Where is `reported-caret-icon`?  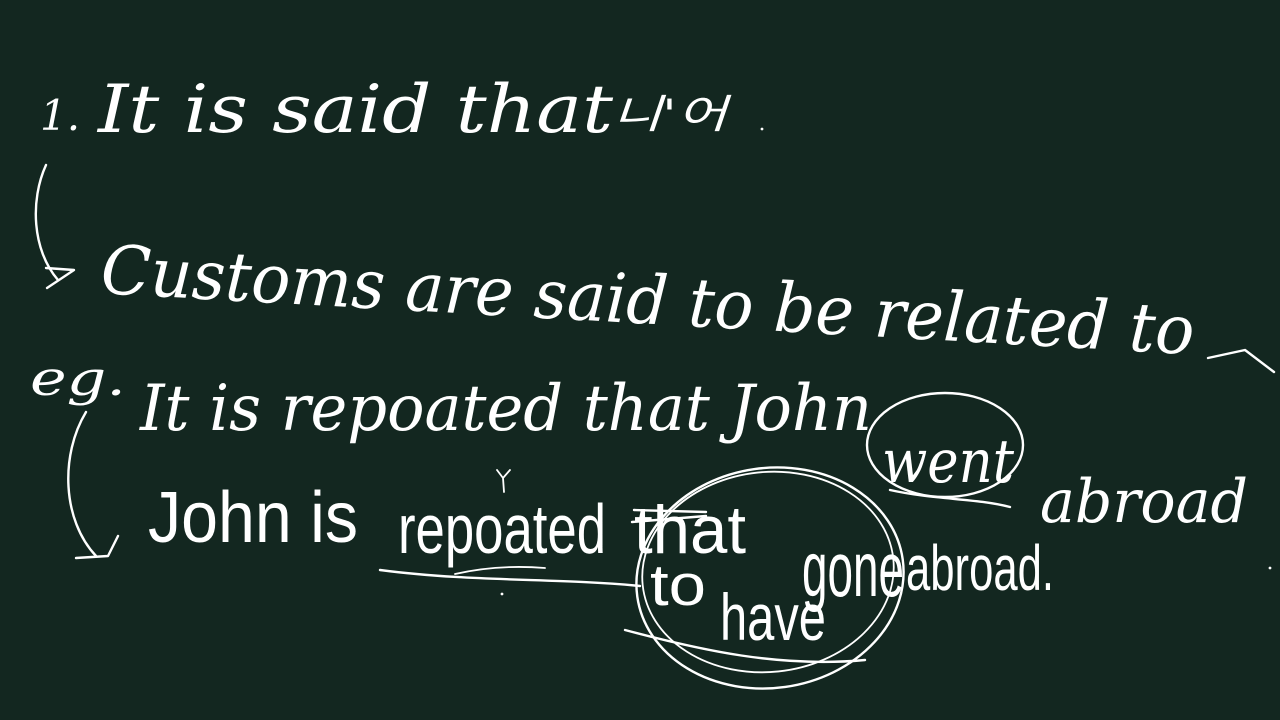
reported-caret-icon is located at coordinates (503, 481).